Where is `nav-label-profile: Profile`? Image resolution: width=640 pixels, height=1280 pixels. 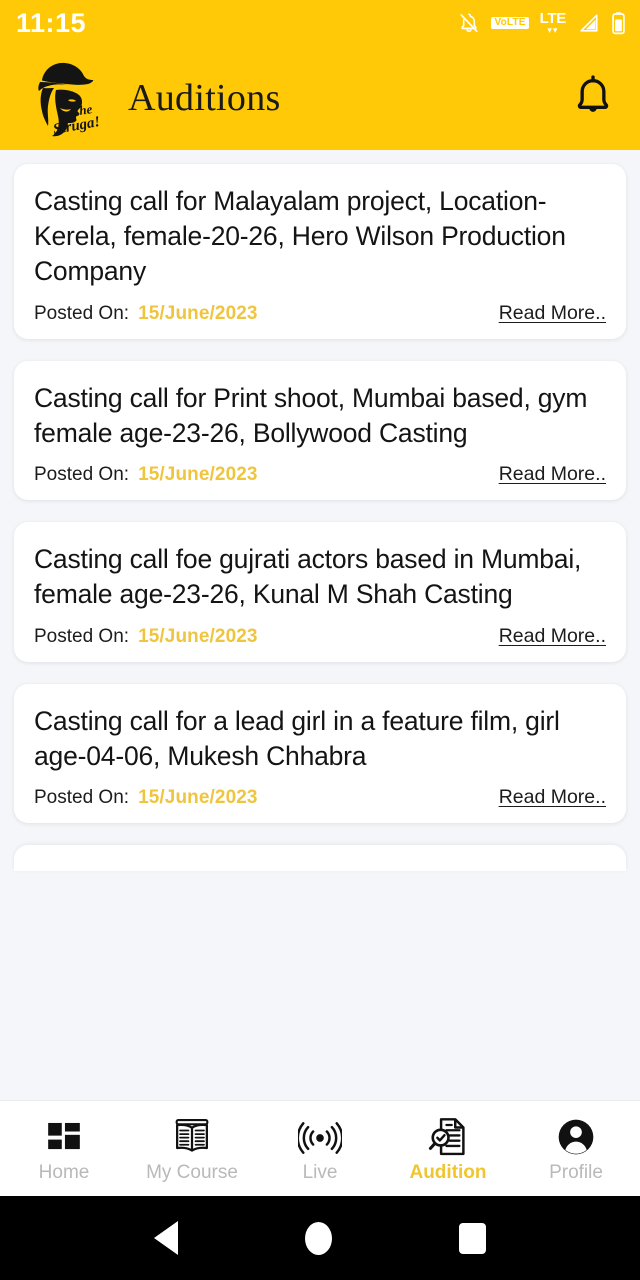 nav-label-profile: Profile is located at coordinates (576, 1172).